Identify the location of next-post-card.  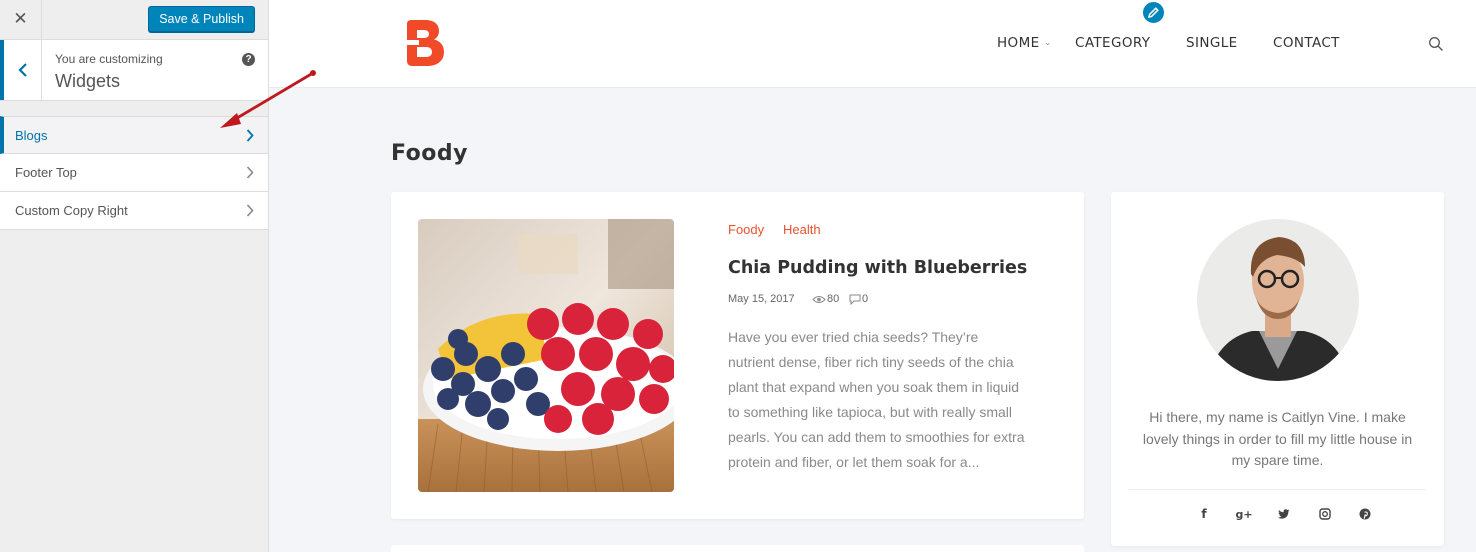
(737, 548).